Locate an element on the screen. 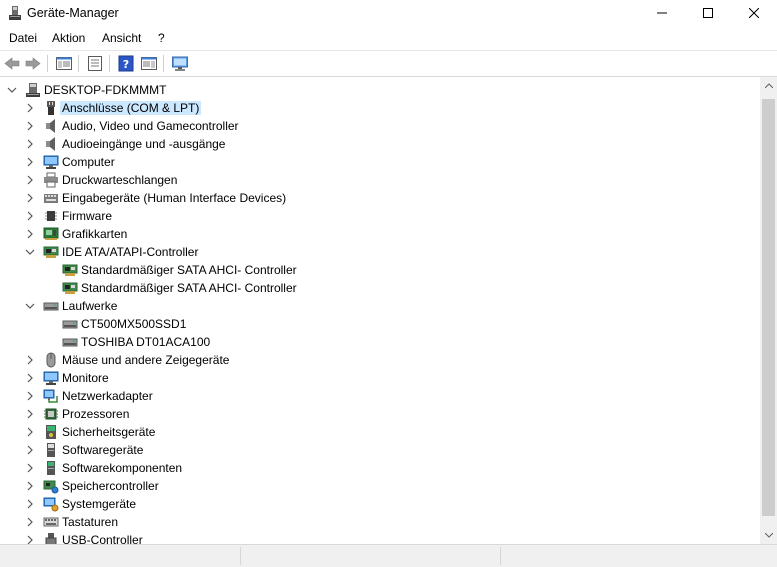  scroll-up-button is located at coordinates (768, 85).